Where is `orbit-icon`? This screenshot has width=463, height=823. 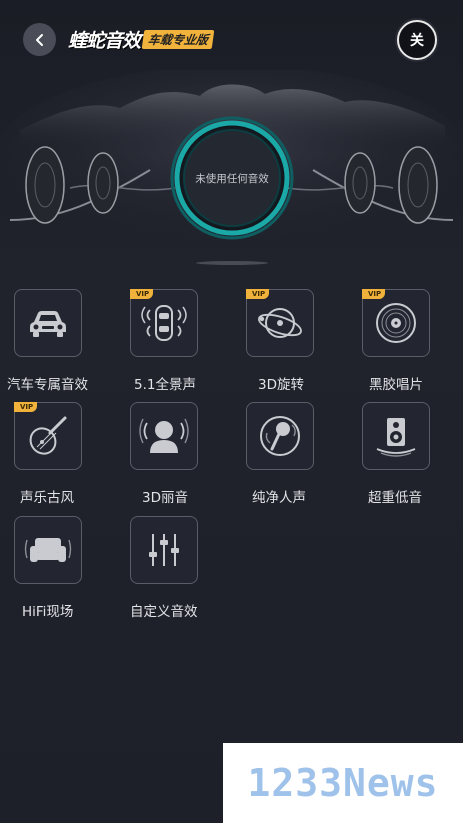
orbit-icon is located at coordinates (280, 323).